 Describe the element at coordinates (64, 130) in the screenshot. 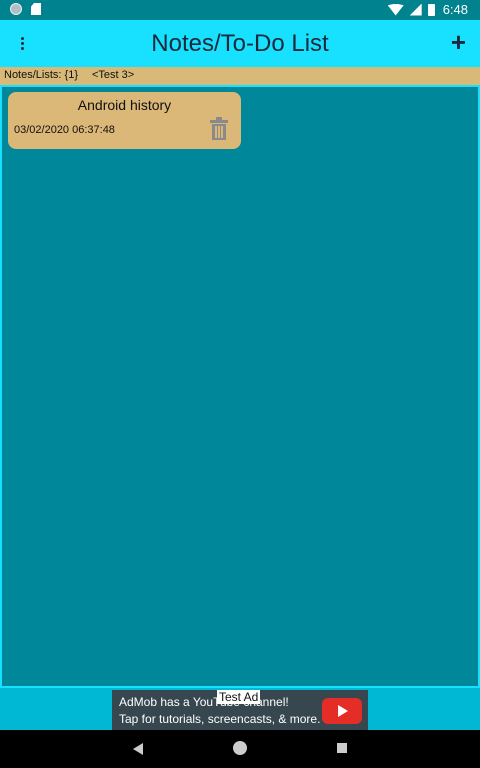

I see `note-date: 03/02/2020 06:37:48` at that location.